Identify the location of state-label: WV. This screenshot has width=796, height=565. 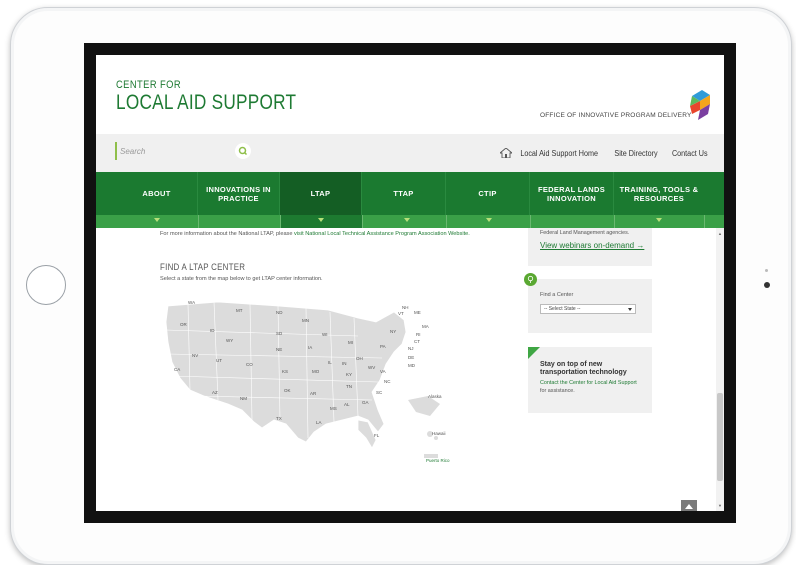
(371, 367).